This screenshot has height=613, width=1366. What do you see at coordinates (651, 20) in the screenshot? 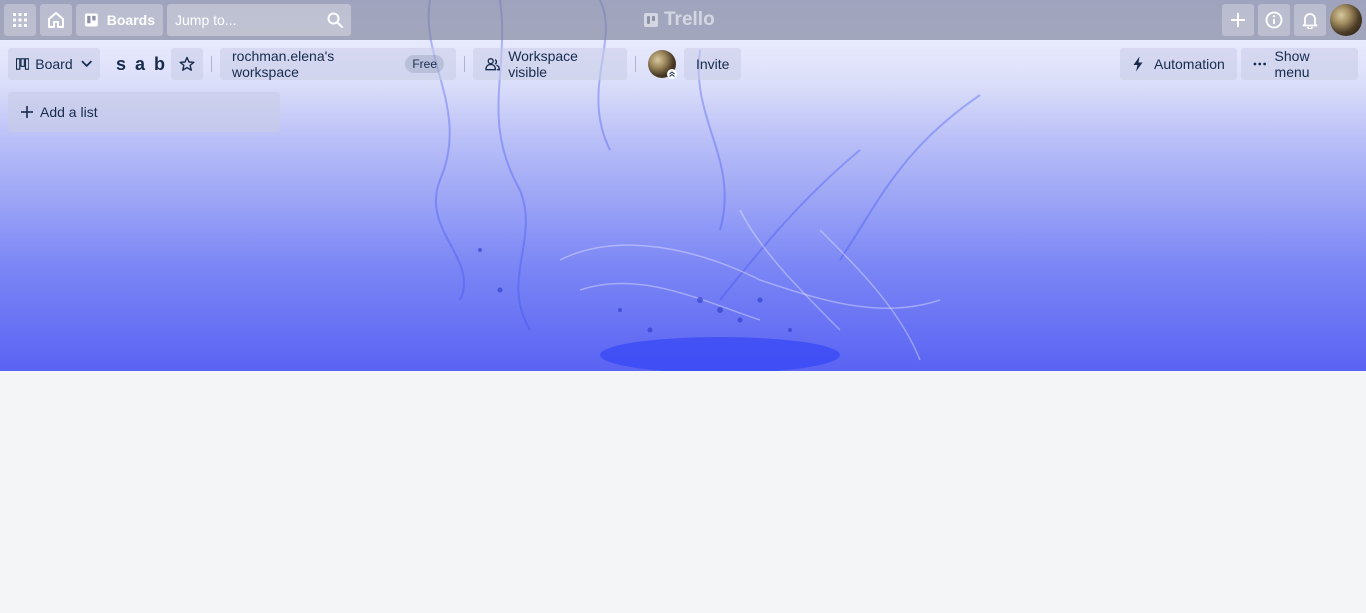
I see `trello-logo-icon` at bounding box center [651, 20].